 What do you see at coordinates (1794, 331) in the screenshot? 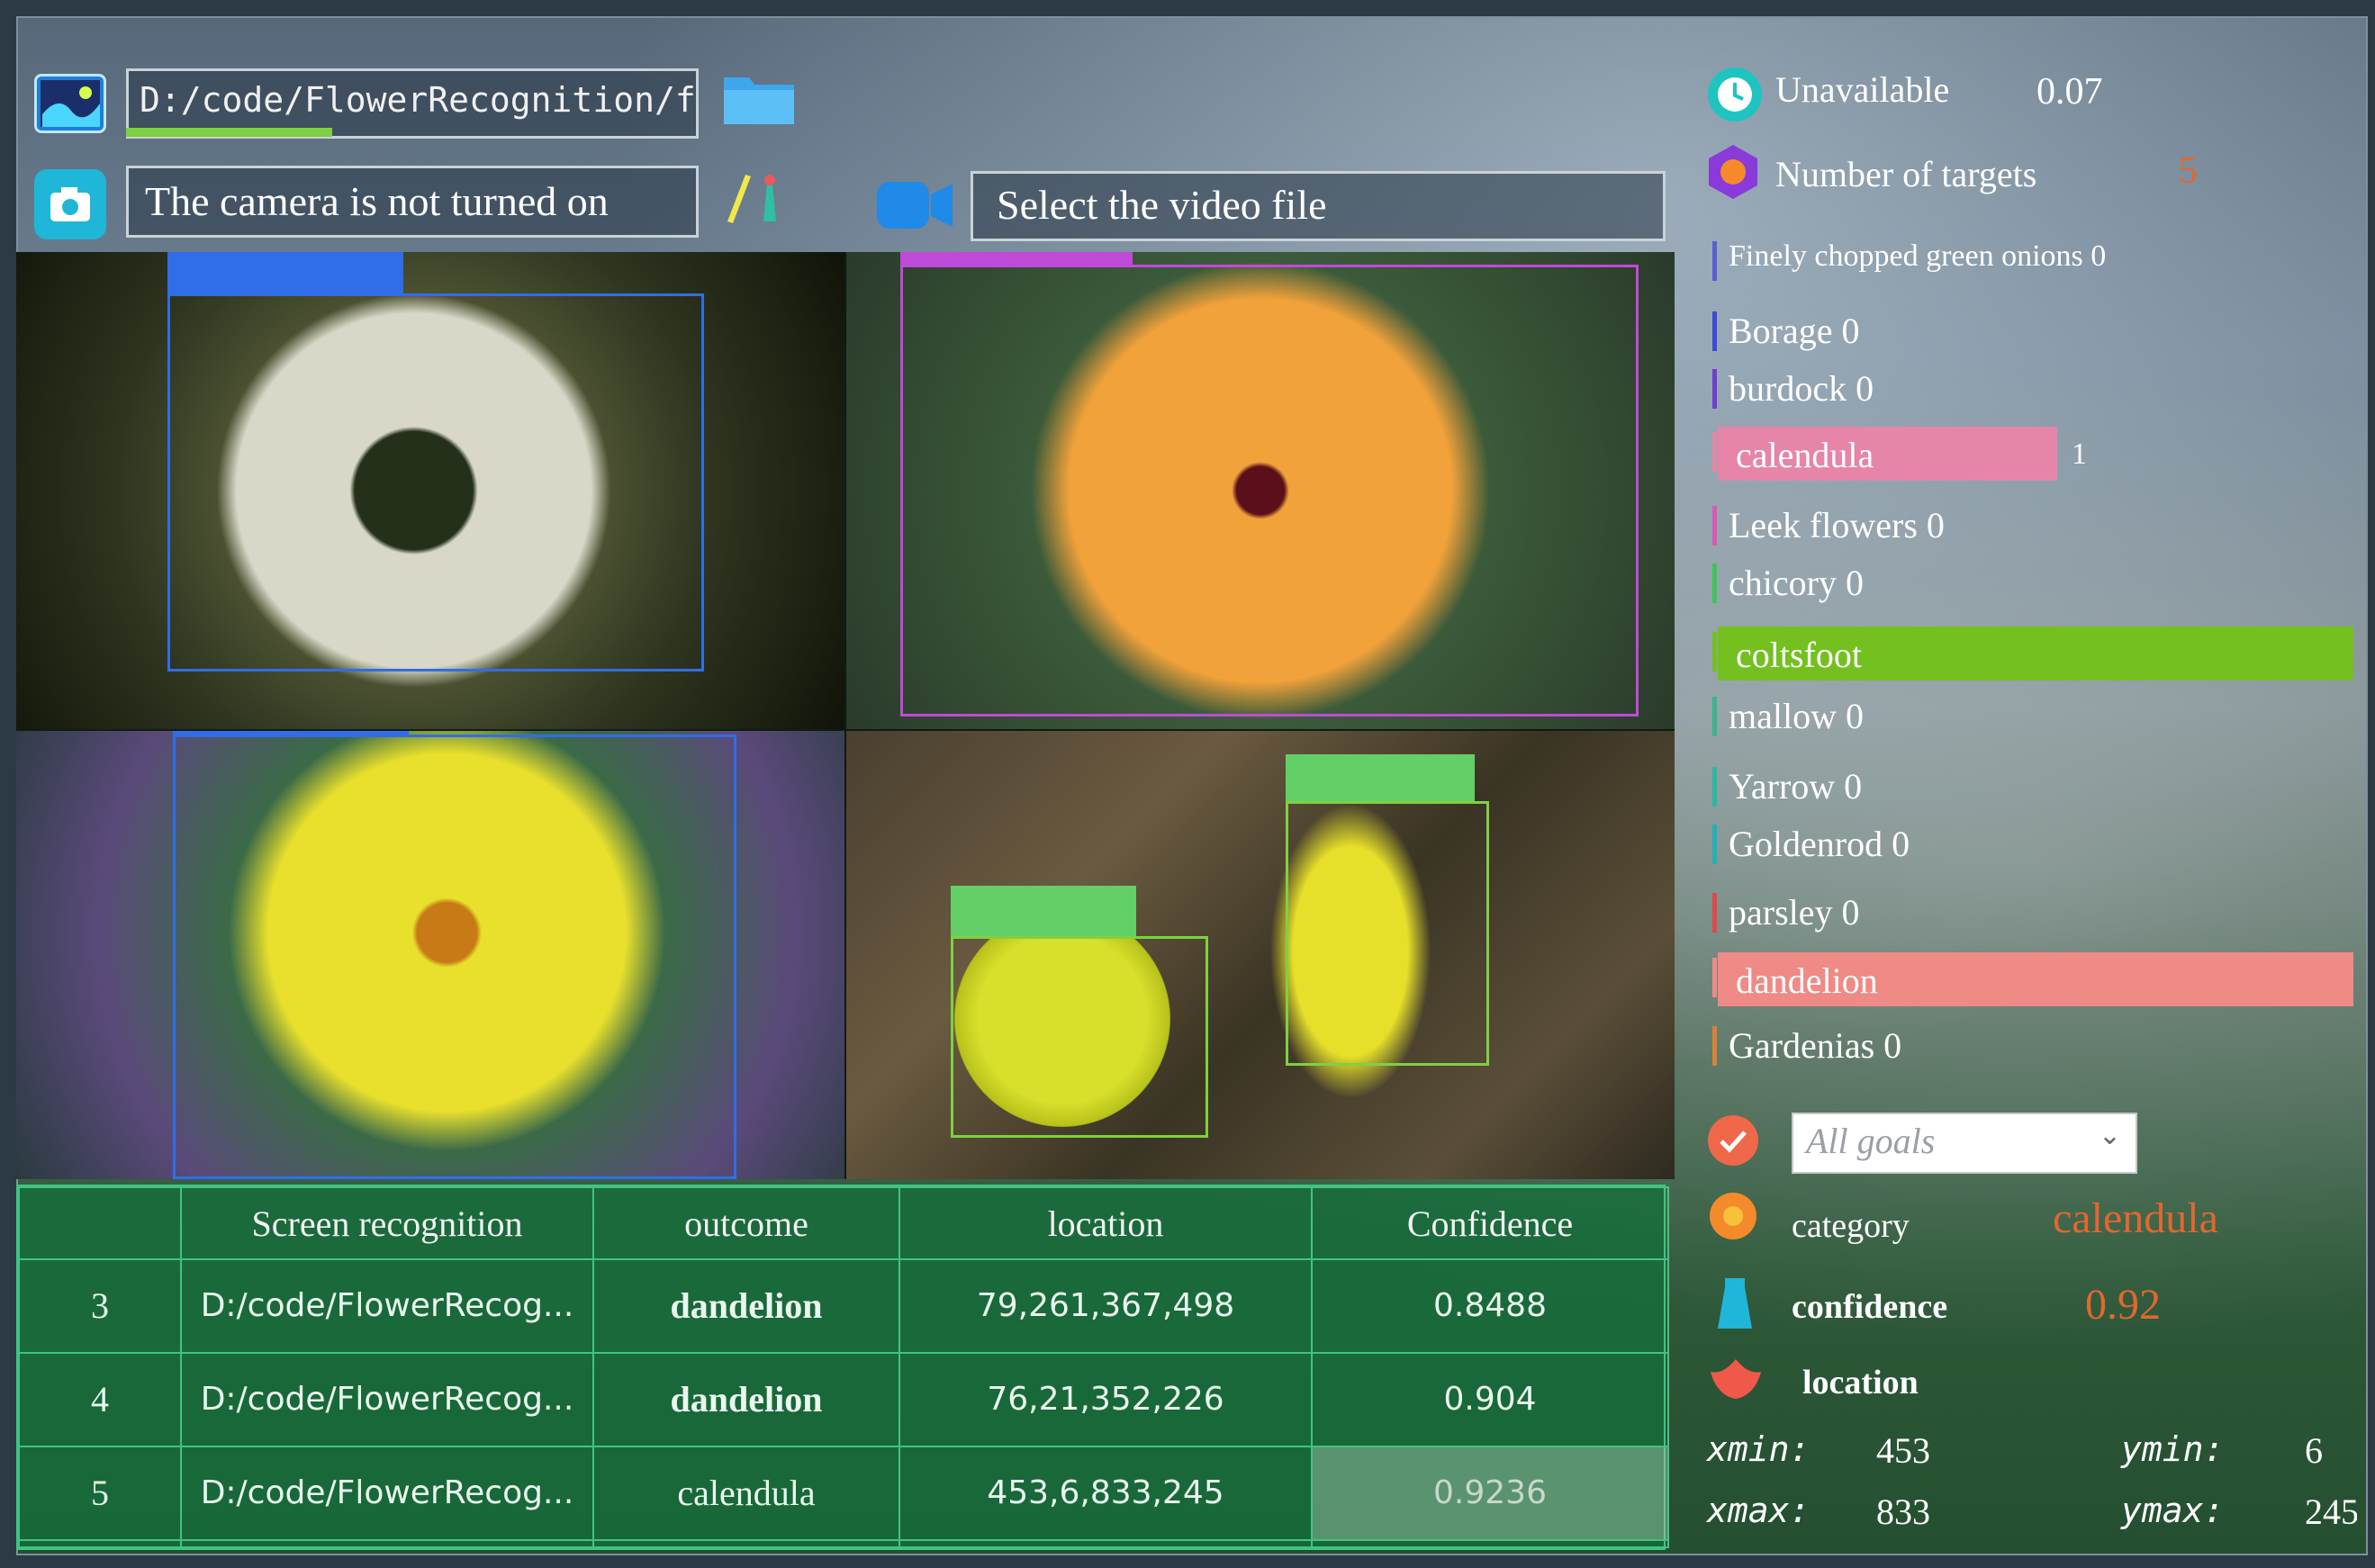
I see `class-label: Borage 0` at bounding box center [1794, 331].